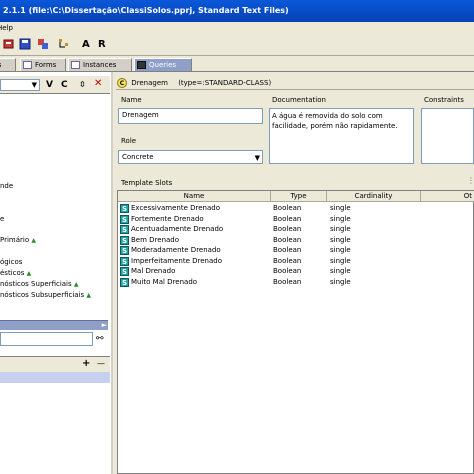 The image size is (474, 474). I want to click on tab-queries-label: Queries, so click(163, 65).